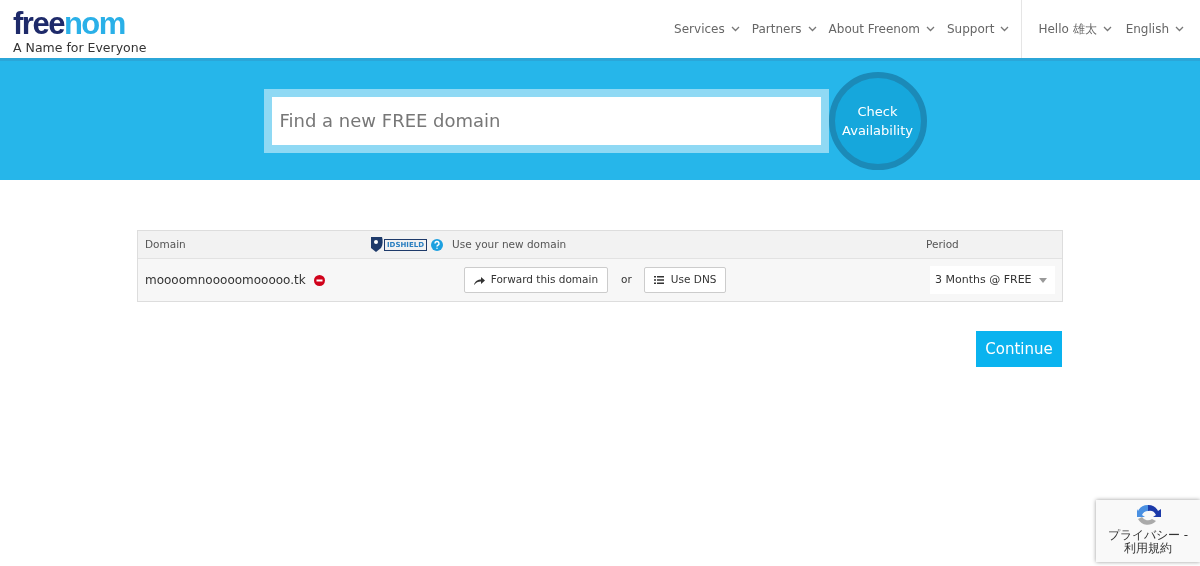 This screenshot has height=566, width=1200. What do you see at coordinates (225, 280) in the screenshot?
I see `domain-name: moooomnooooomooooo.tk` at bounding box center [225, 280].